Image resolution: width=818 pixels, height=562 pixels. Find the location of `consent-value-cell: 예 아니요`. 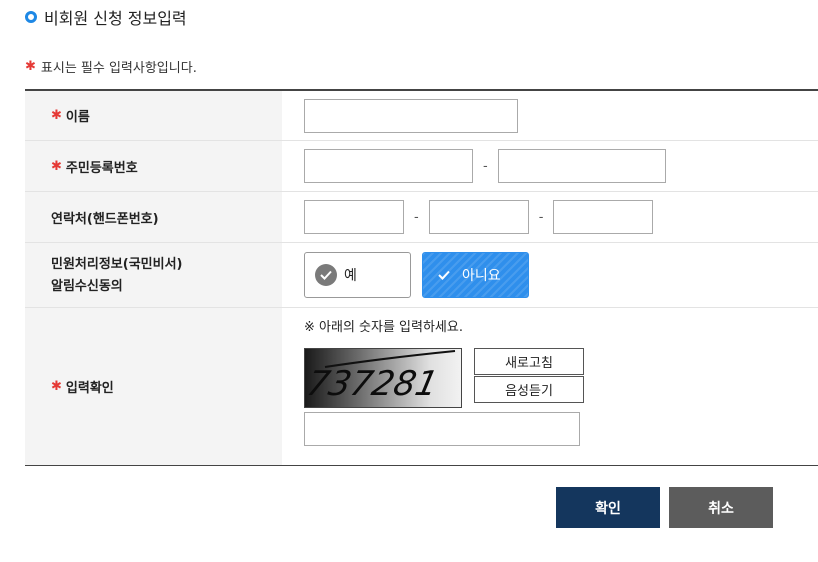

consent-value-cell: 예 아니요 is located at coordinates (550, 275).